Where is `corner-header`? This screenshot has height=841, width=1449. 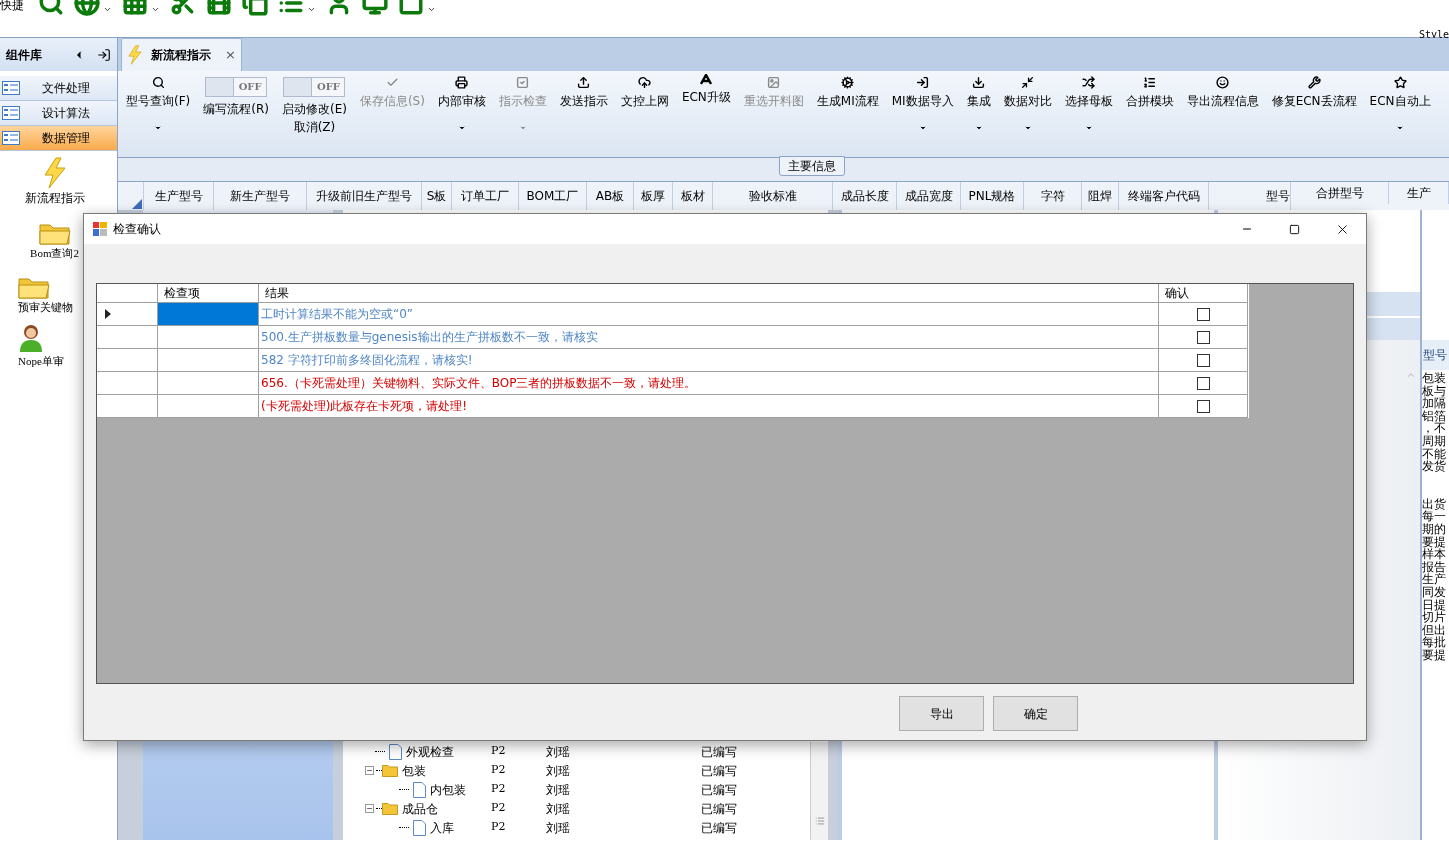
corner-header is located at coordinates (127, 293).